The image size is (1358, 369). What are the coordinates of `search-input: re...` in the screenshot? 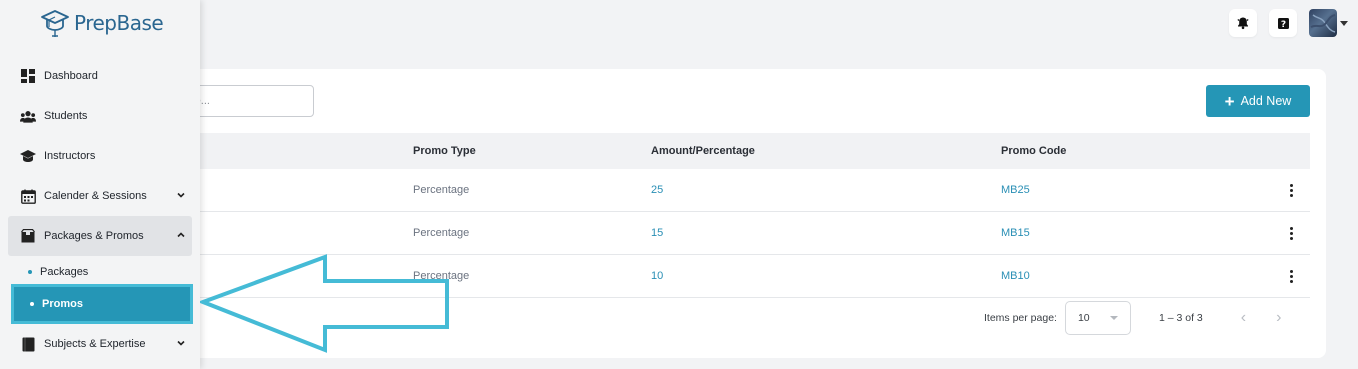 It's located at (247, 101).